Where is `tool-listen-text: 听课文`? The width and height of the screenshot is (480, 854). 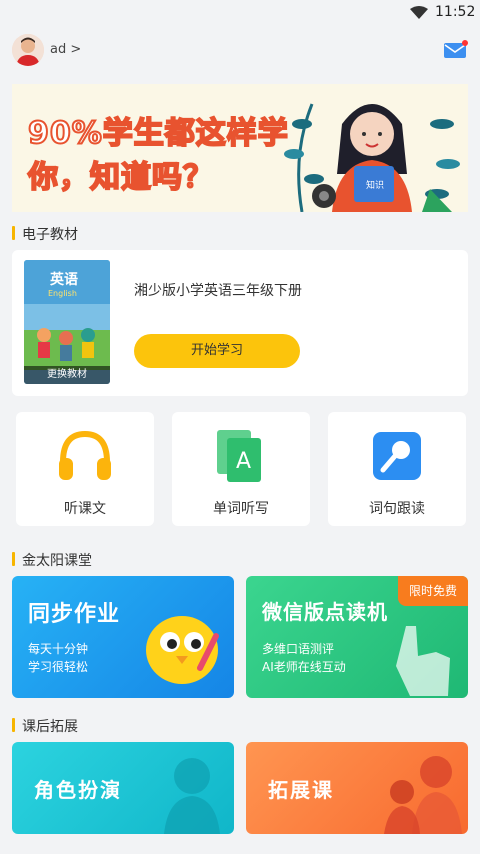 tool-listen-text: 听课文 is located at coordinates (85, 469).